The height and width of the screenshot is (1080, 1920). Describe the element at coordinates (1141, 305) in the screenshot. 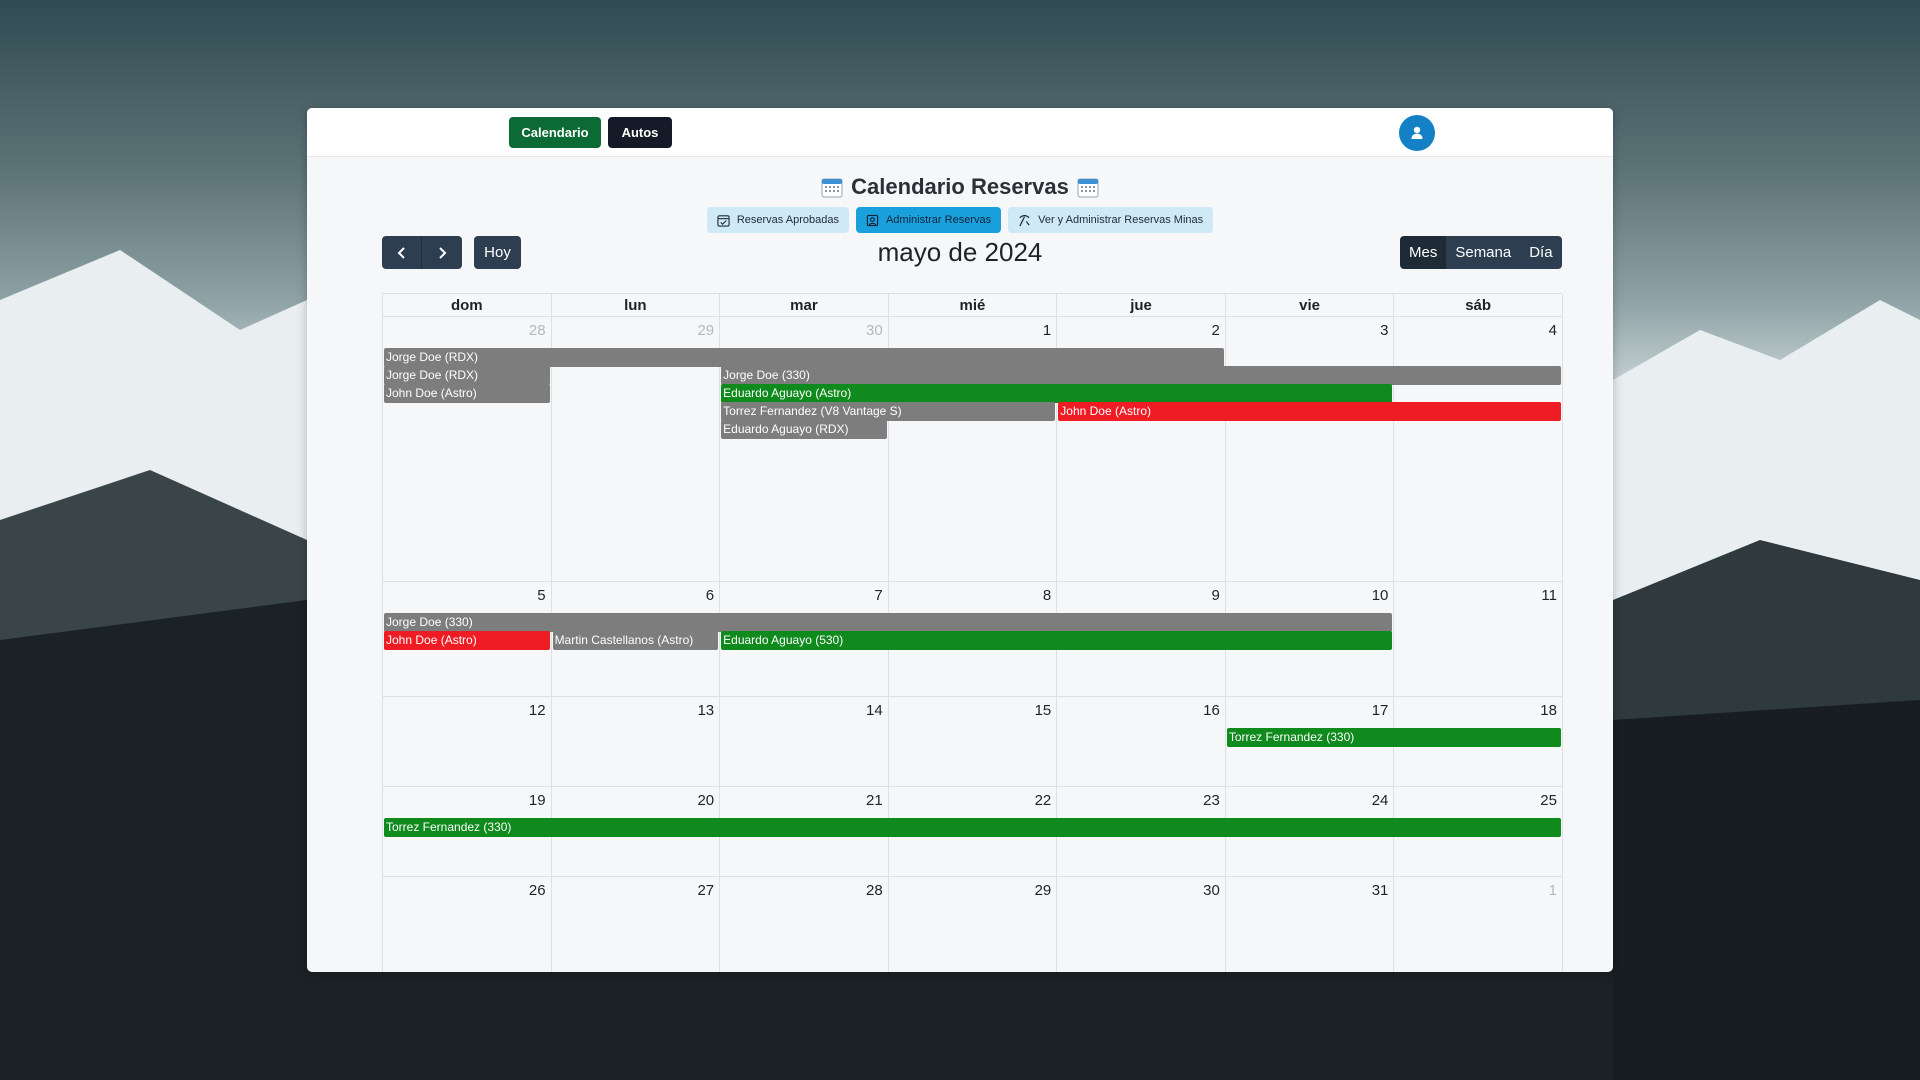

I see `weekday-header-cell: jue` at that location.